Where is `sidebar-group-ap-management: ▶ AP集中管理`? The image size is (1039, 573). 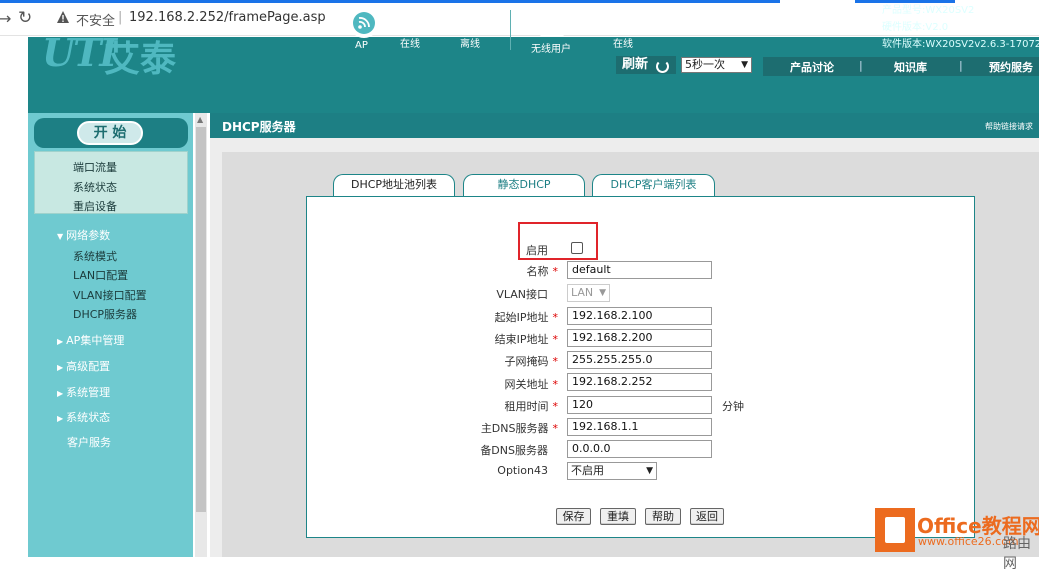
sidebar-group-ap-management: ▶ AP集中管理 is located at coordinates (90, 340).